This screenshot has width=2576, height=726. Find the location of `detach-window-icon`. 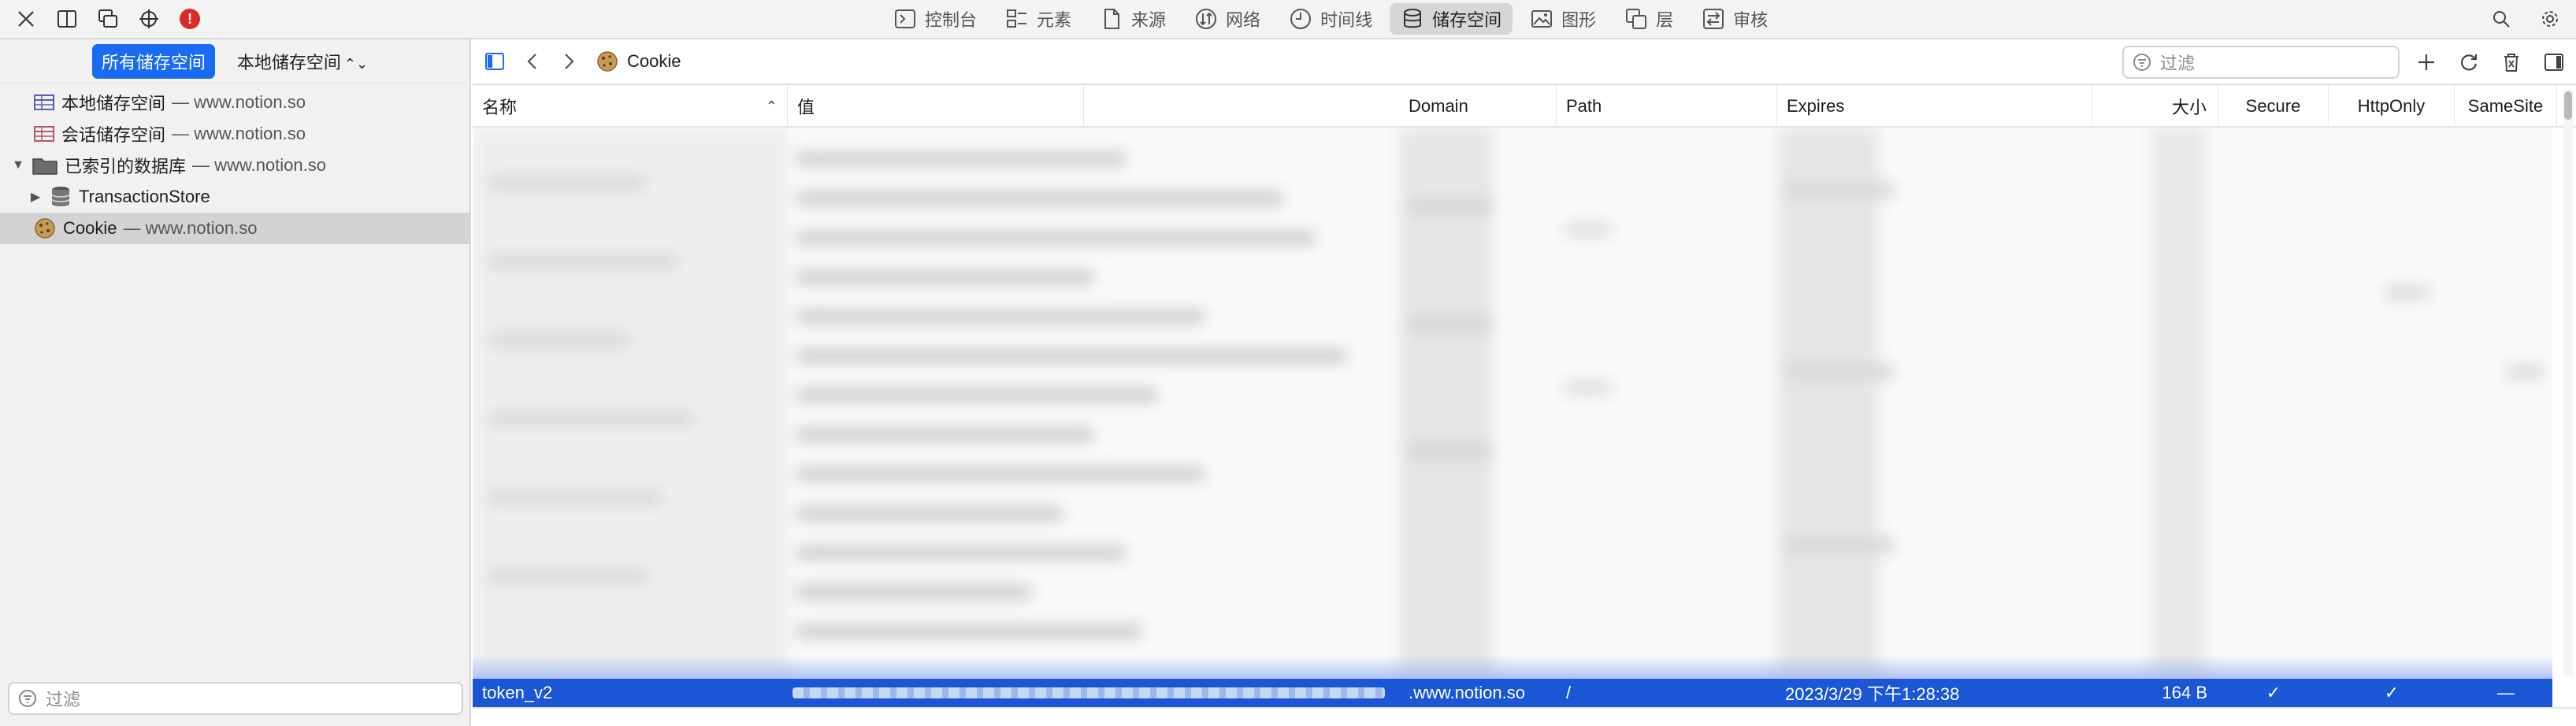

detach-window-icon is located at coordinates (108, 19).